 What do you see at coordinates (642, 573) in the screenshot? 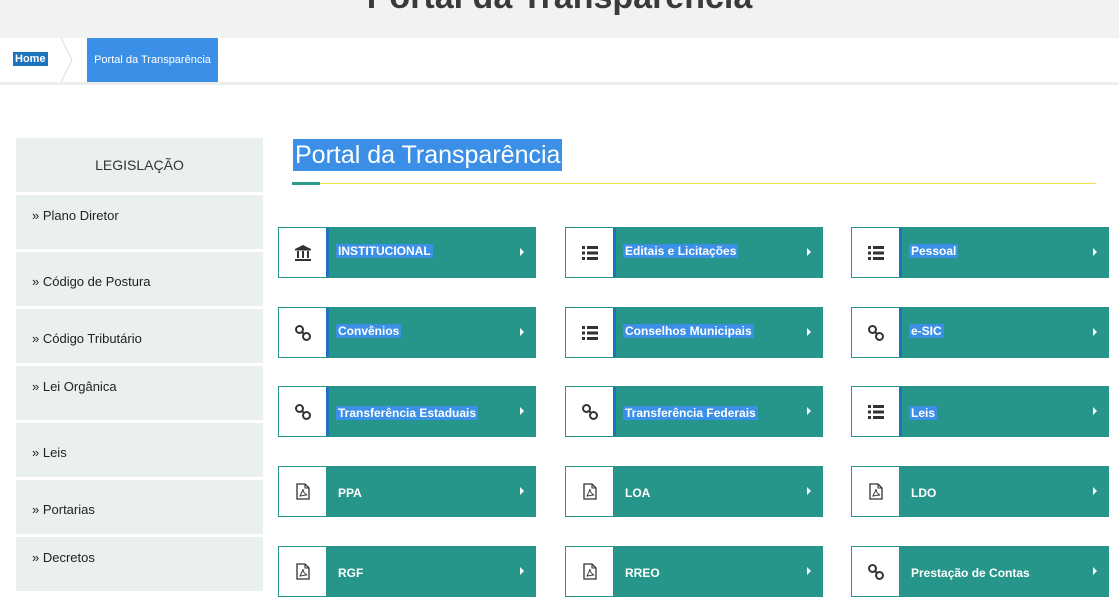
I see `tile-label: RREO` at bounding box center [642, 573].